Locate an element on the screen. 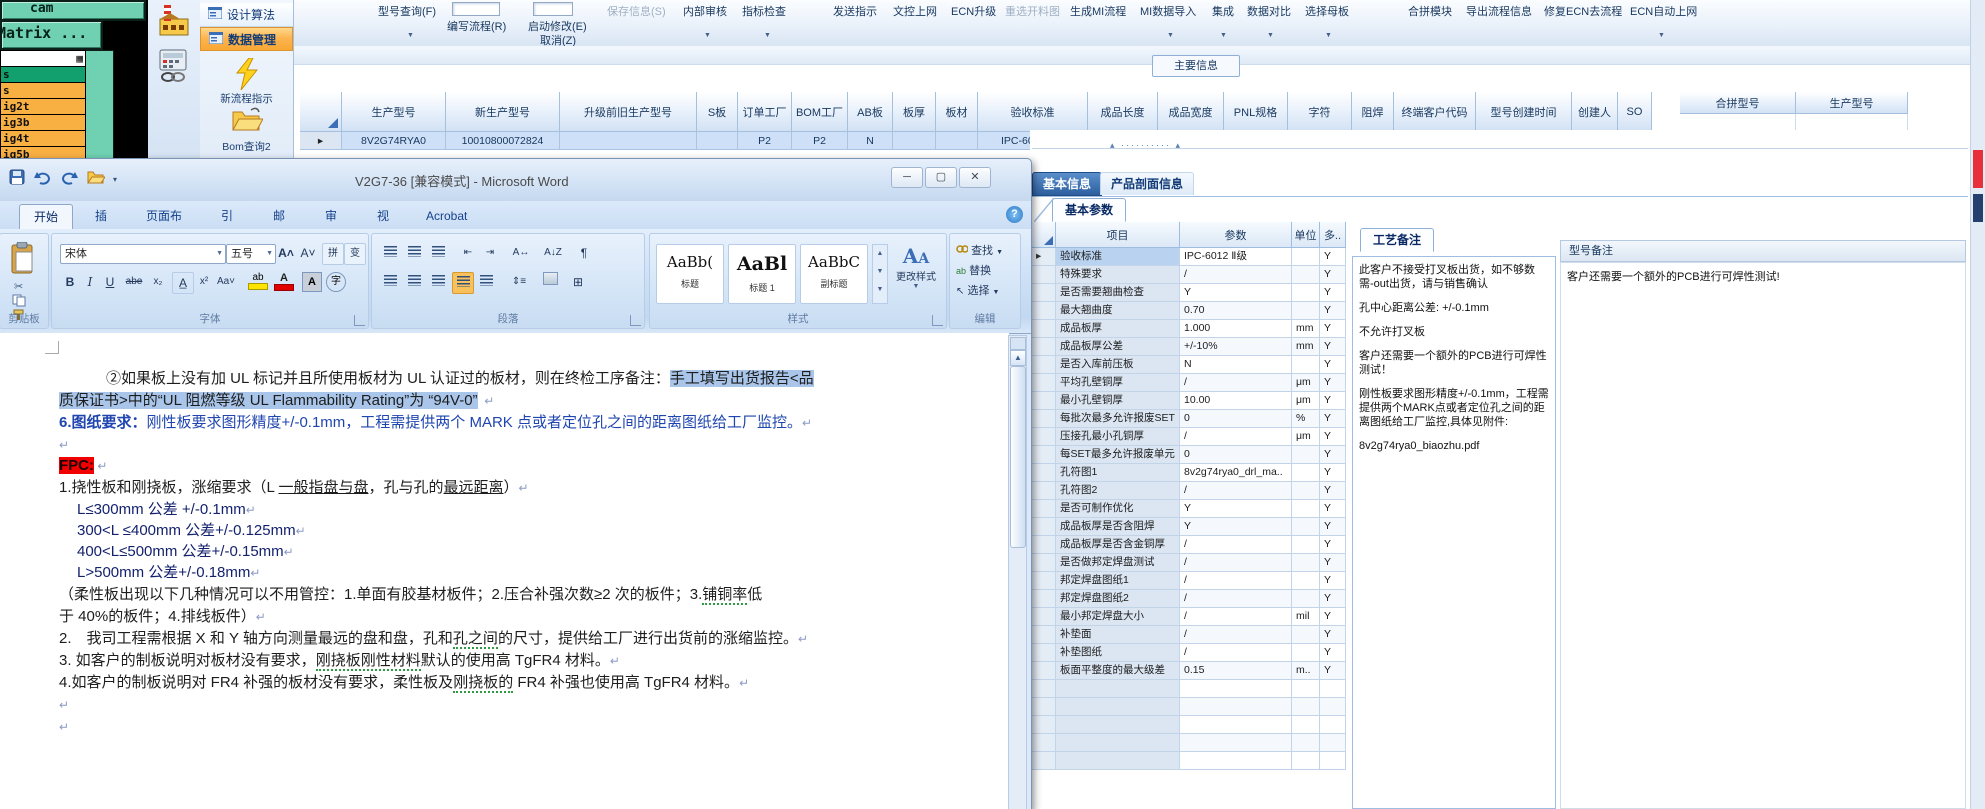 The height and width of the screenshot is (809, 1985). decrease-indent-icon: ⇤ is located at coordinates (468, 253).